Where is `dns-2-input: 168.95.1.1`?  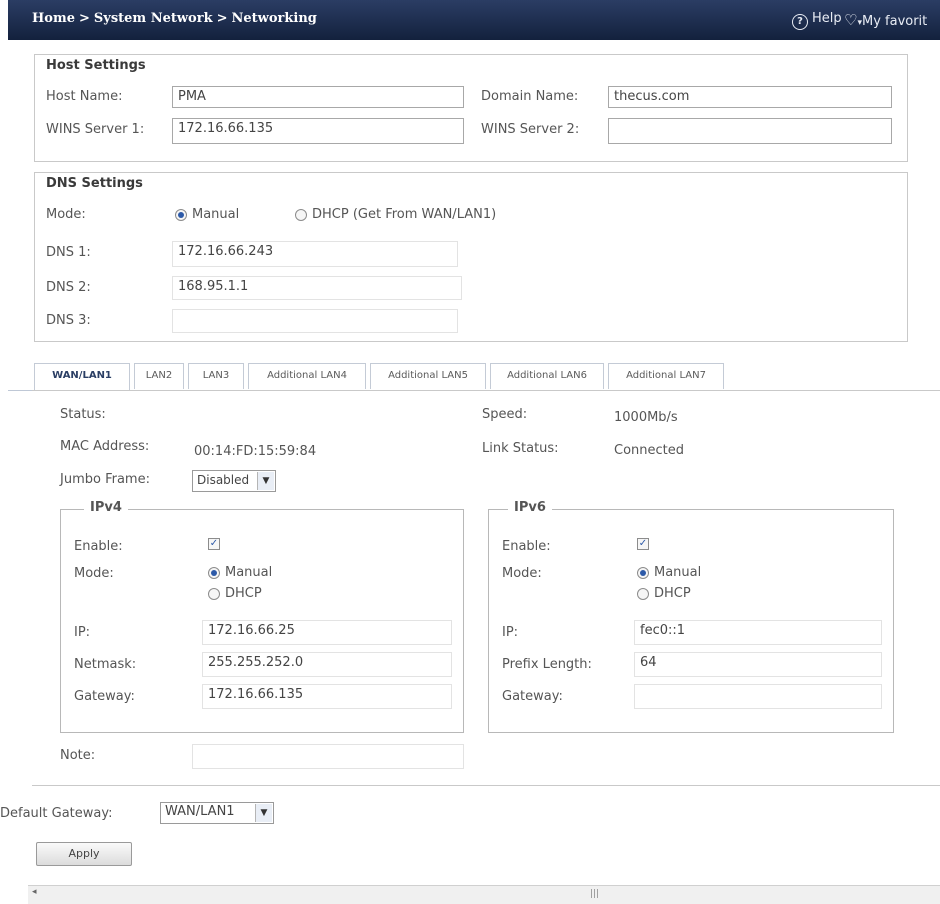
dns-2-input: 168.95.1.1 is located at coordinates (317, 288).